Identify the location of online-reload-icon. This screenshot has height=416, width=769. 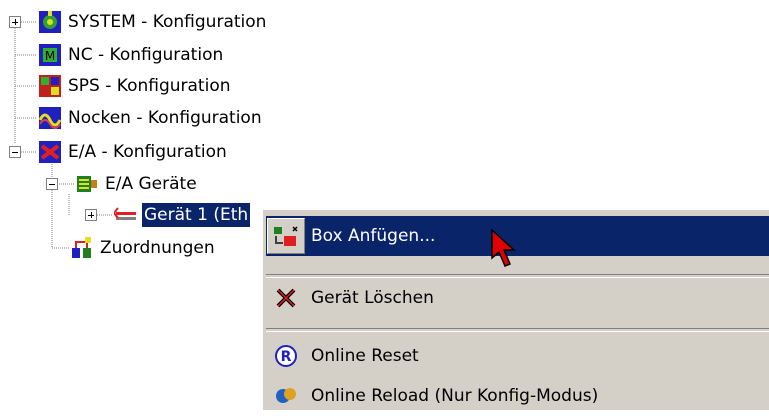
(286, 395).